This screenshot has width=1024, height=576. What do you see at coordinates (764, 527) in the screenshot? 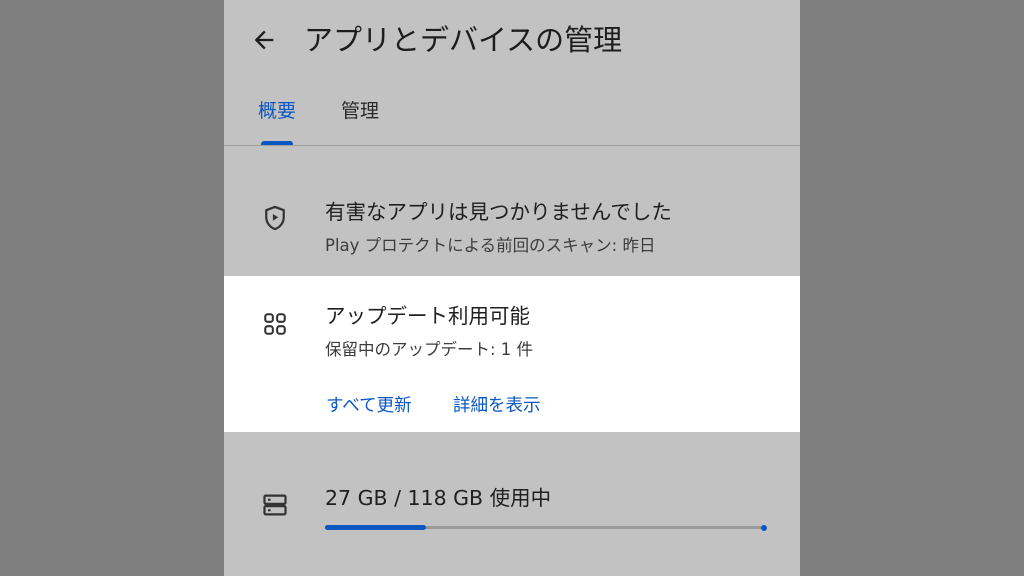
I see `storage-progress-end` at bounding box center [764, 527].